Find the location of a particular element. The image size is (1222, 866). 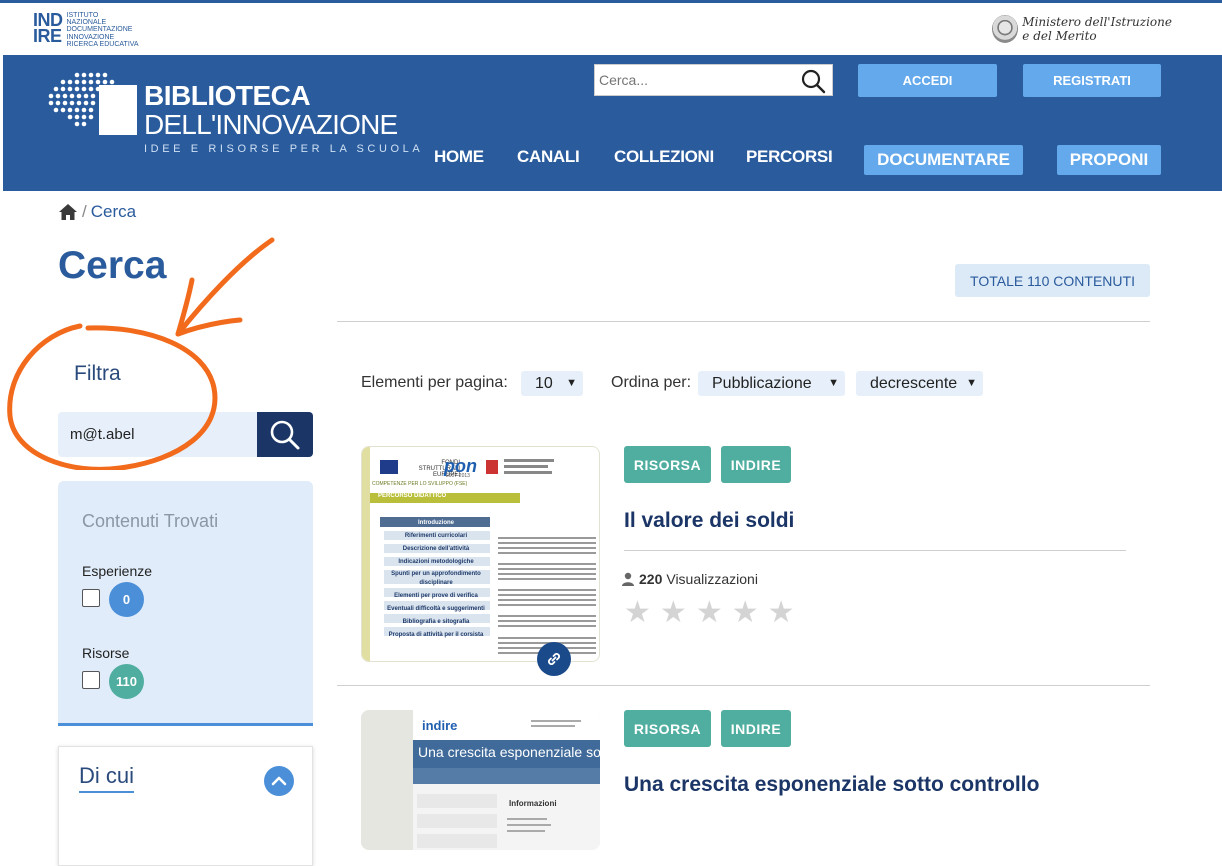

thumbnail-image is located at coordinates (480, 780).